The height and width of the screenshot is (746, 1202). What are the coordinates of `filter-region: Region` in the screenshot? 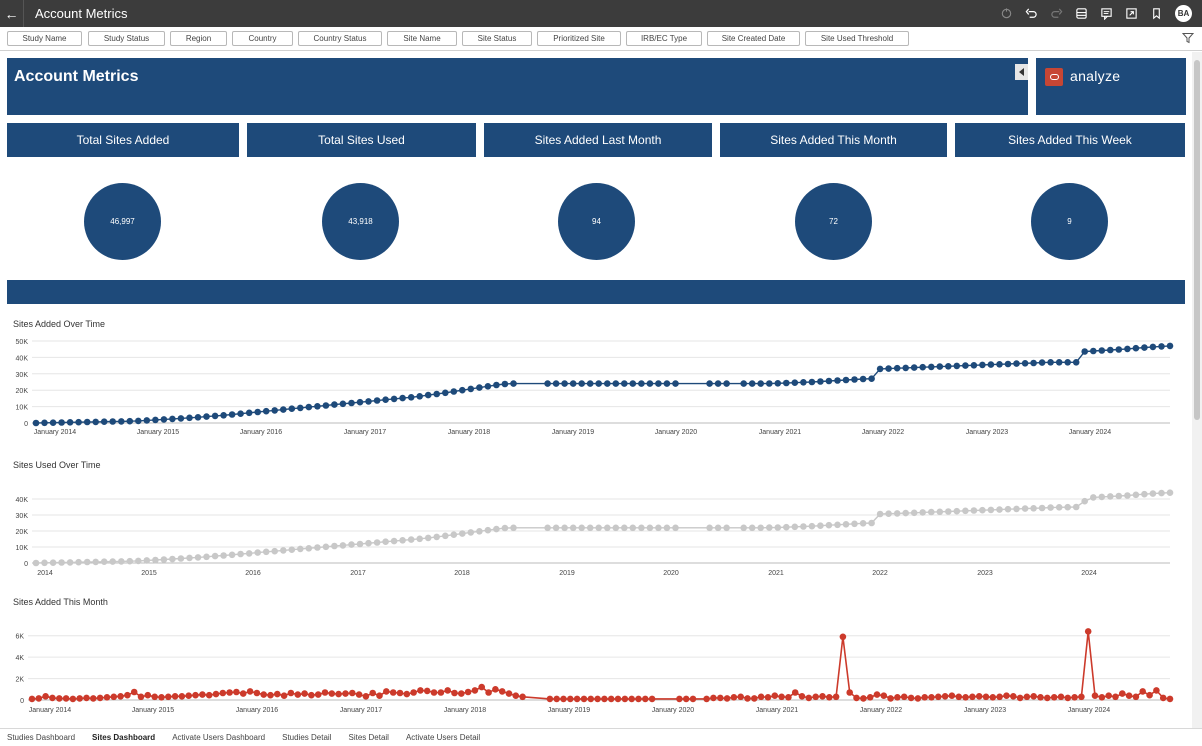 It's located at (198, 38).